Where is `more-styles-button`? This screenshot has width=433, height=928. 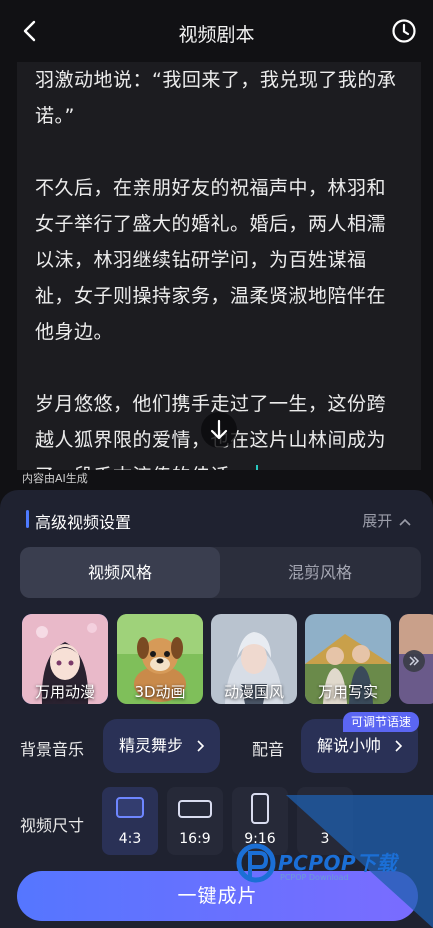
more-styles-button is located at coordinates (414, 661).